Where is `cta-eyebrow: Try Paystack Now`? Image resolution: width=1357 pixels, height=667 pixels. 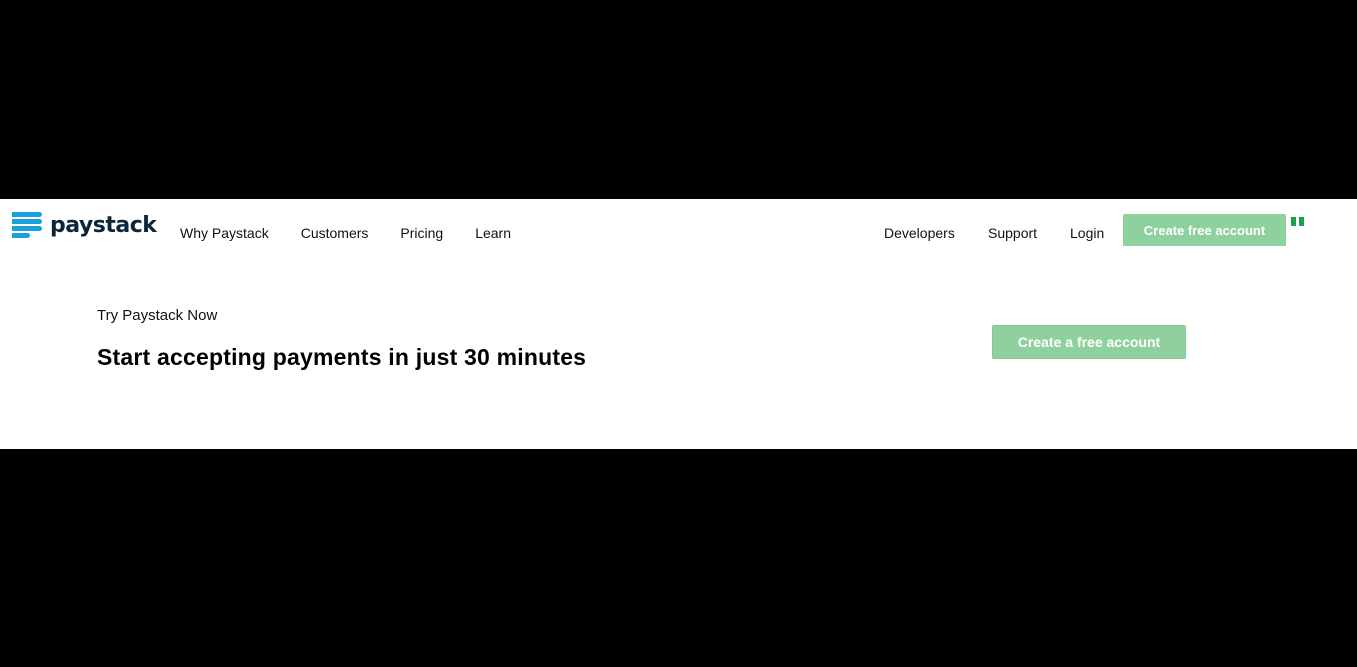 cta-eyebrow: Try Paystack Now is located at coordinates (157, 315).